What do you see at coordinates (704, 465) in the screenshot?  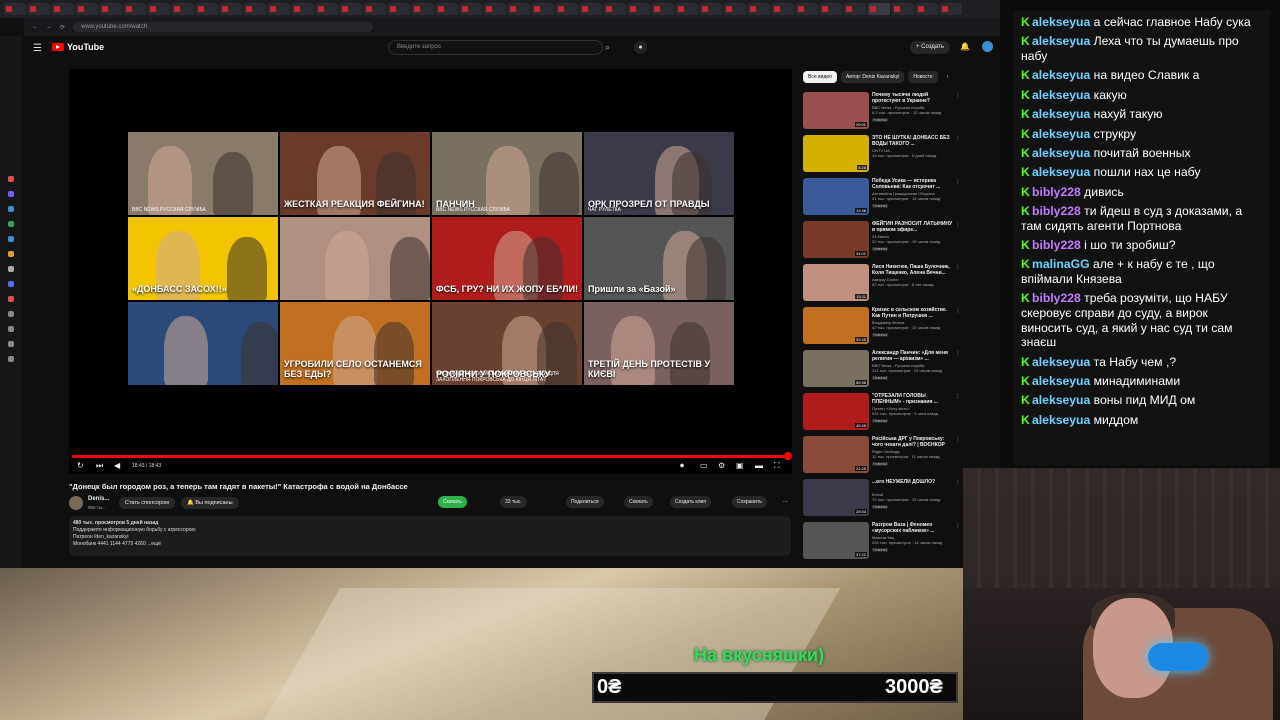 I see `subtitles-icon: ▭` at bounding box center [704, 465].